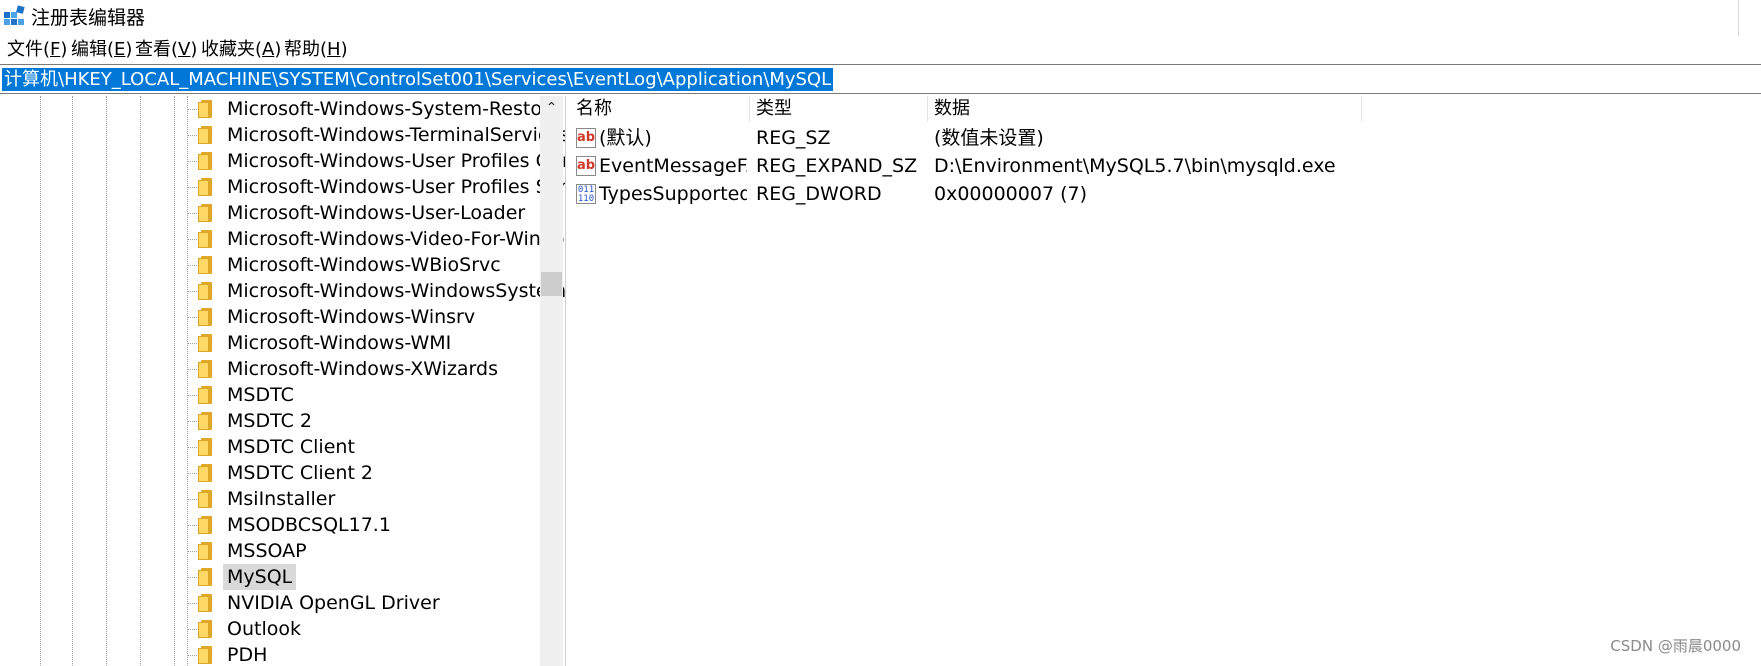 This screenshot has height=666, width=1761. Describe the element at coordinates (353, 603) in the screenshot. I see `tree-item: NVIDIA OpenGL Driver` at that location.